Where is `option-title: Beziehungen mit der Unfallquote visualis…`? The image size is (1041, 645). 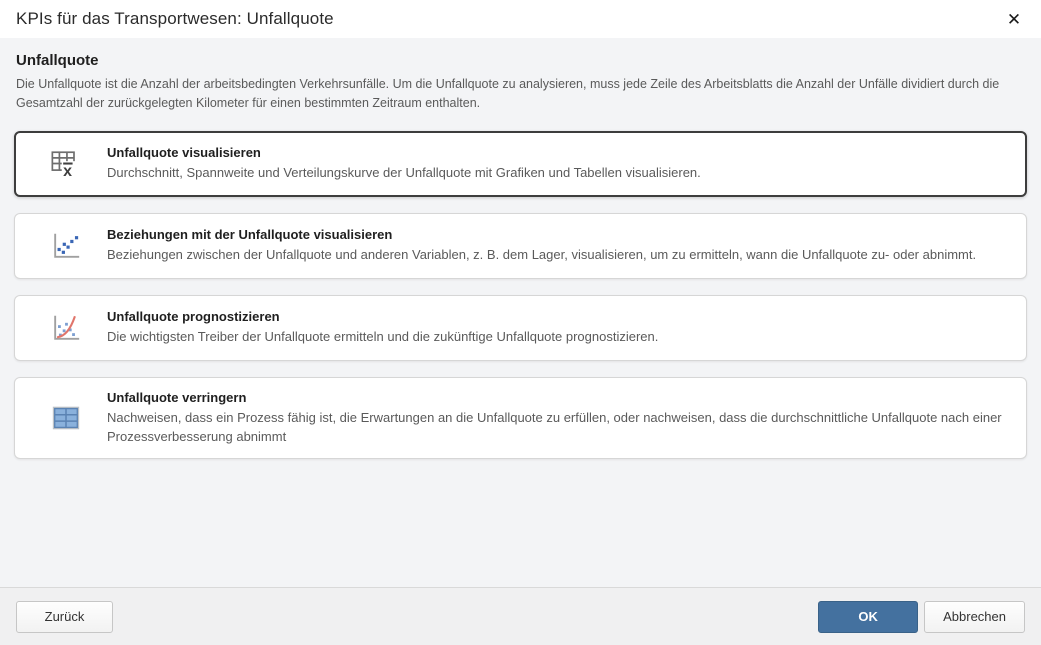 option-title: Beziehungen mit der Unfallquote visualis… is located at coordinates (250, 234).